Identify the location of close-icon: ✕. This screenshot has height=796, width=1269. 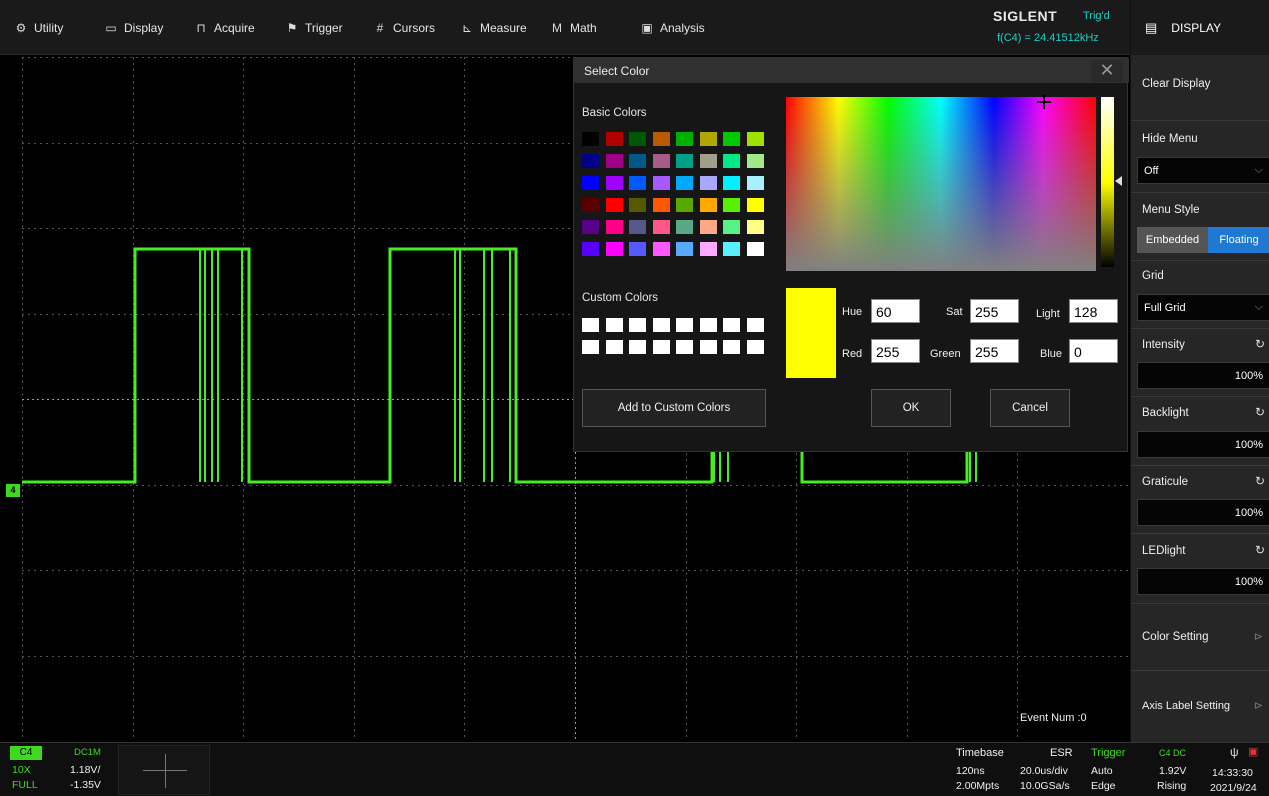
(1107, 71).